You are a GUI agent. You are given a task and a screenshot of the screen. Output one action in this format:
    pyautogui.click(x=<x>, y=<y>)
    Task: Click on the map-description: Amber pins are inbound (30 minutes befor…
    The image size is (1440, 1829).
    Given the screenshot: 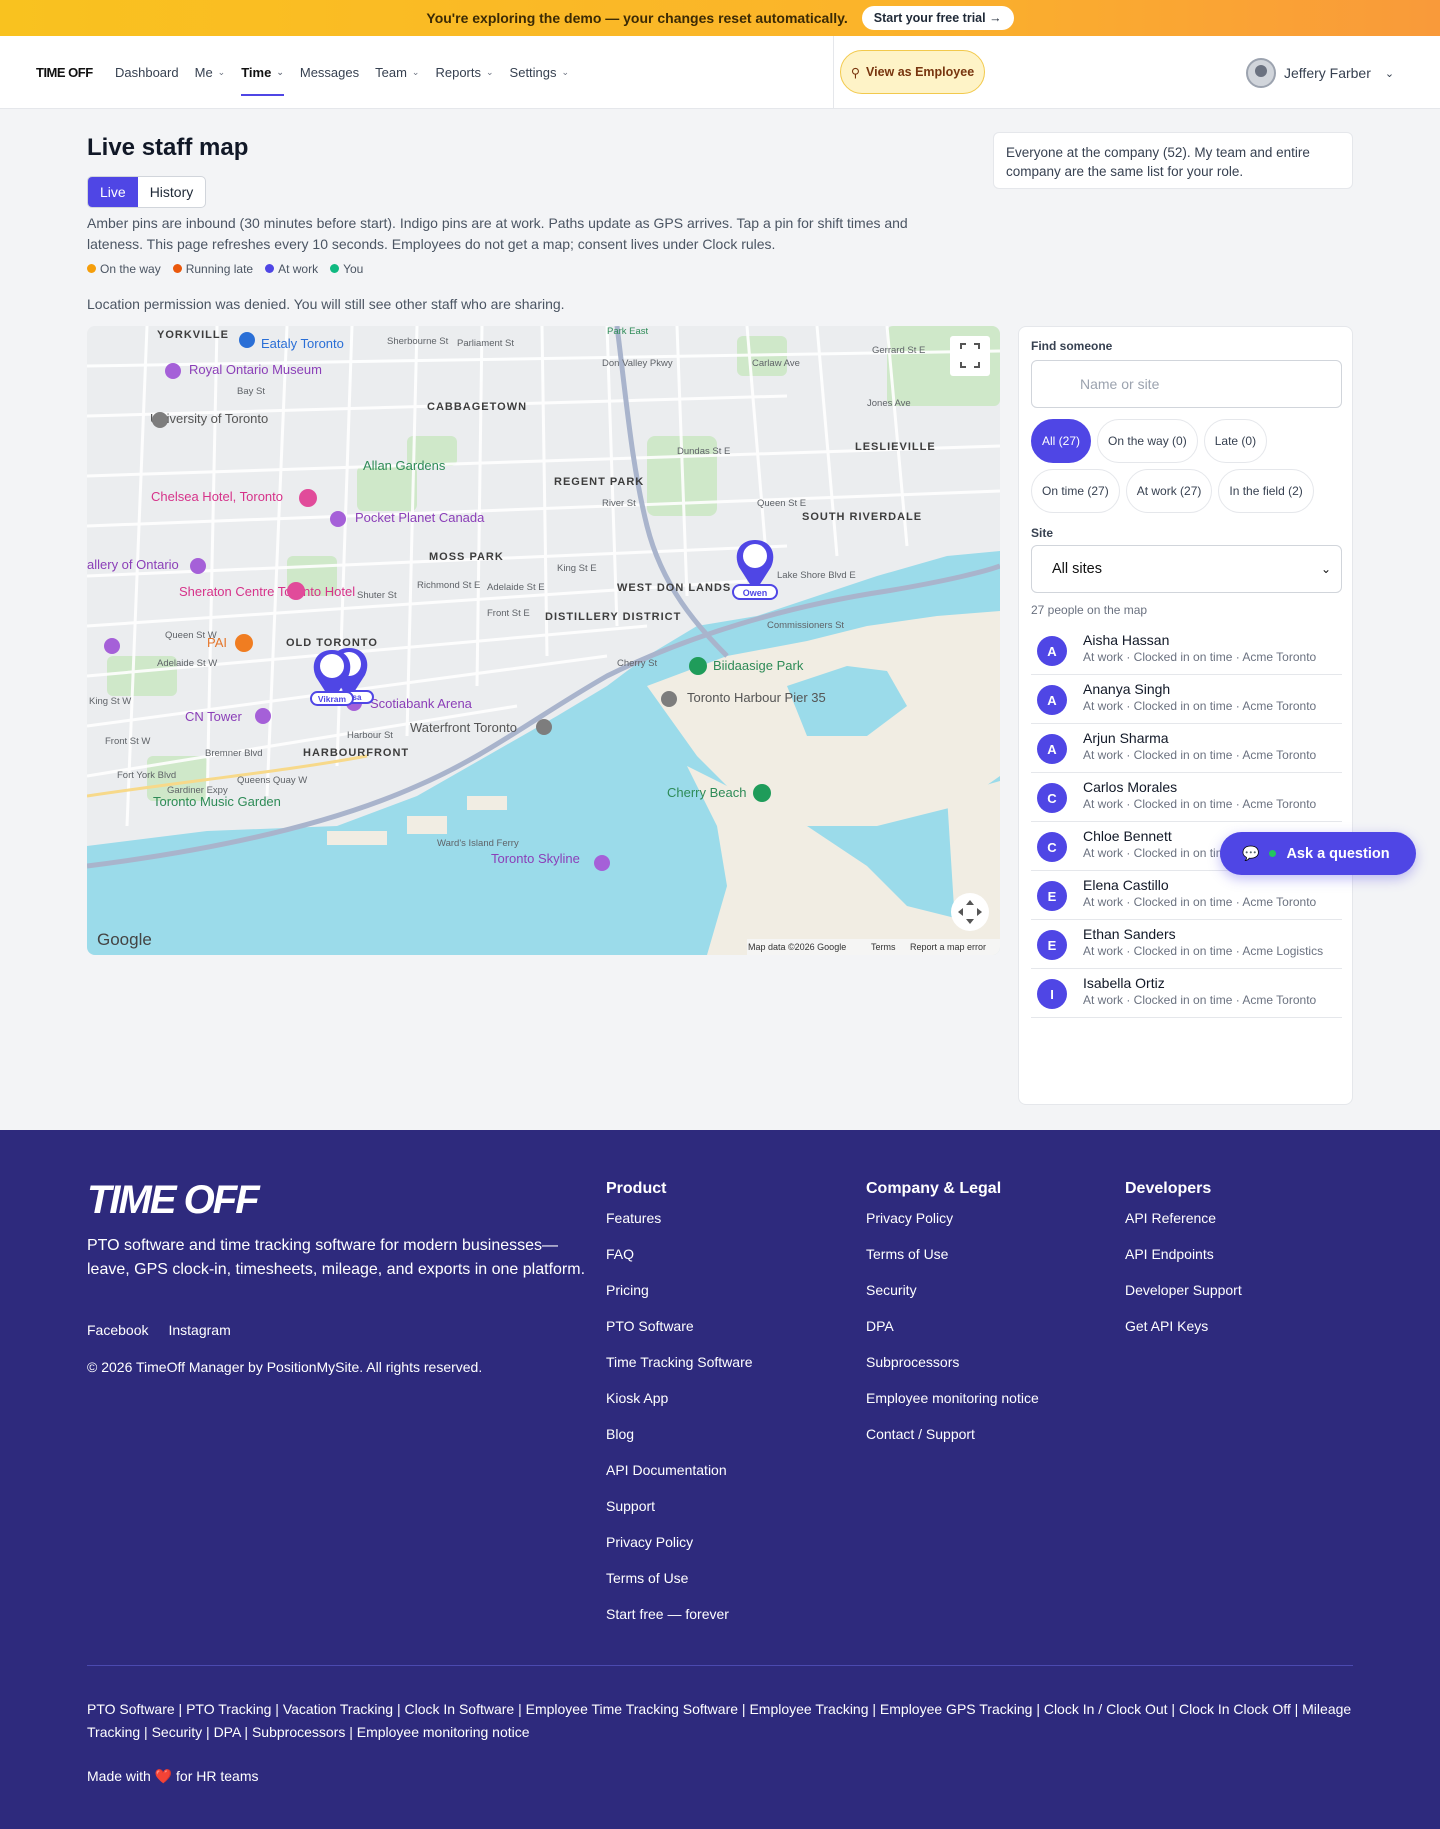 What is the action you would take?
    pyautogui.click(x=497, y=233)
    